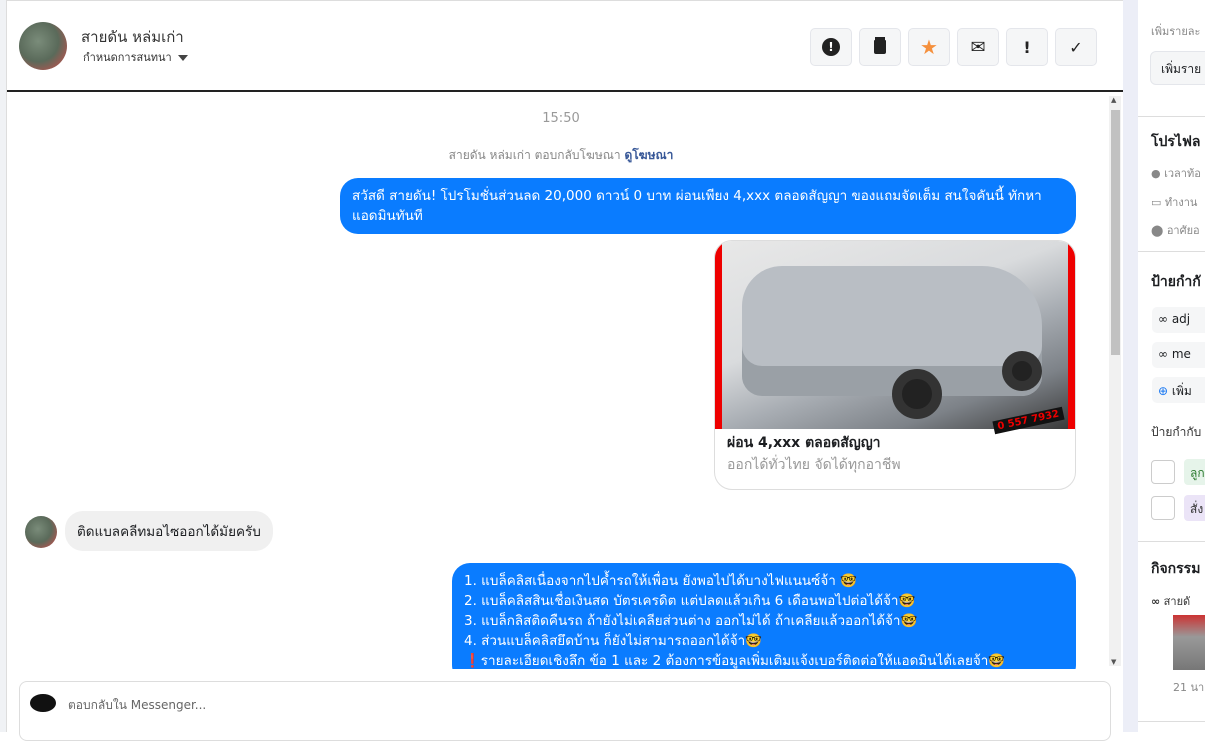 This screenshot has height=741, width=1205. I want to click on conversation-header: สายดัน หล่มเก่า กำหนดการสนทนา ! ★ ✉ ! ✓, so click(565, 46).